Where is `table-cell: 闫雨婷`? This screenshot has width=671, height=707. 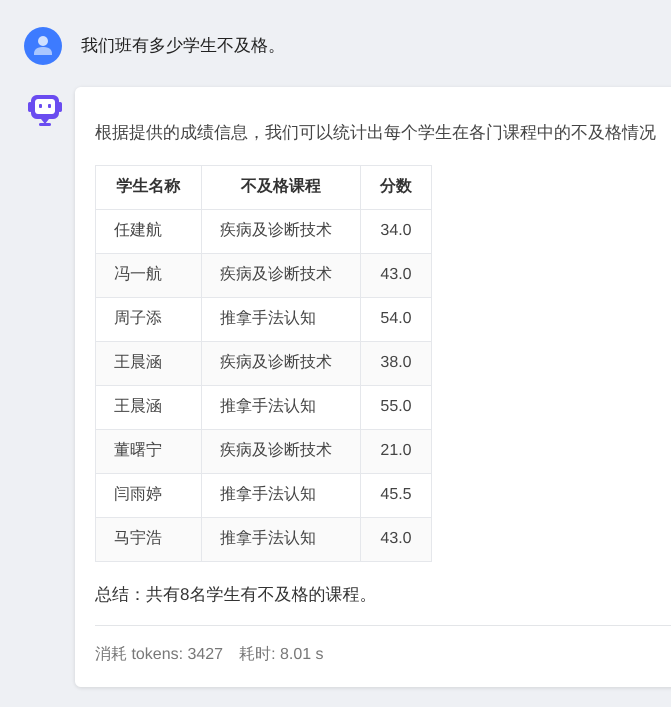 table-cell: 闫雨婷 is located at coordinates (149, 495).